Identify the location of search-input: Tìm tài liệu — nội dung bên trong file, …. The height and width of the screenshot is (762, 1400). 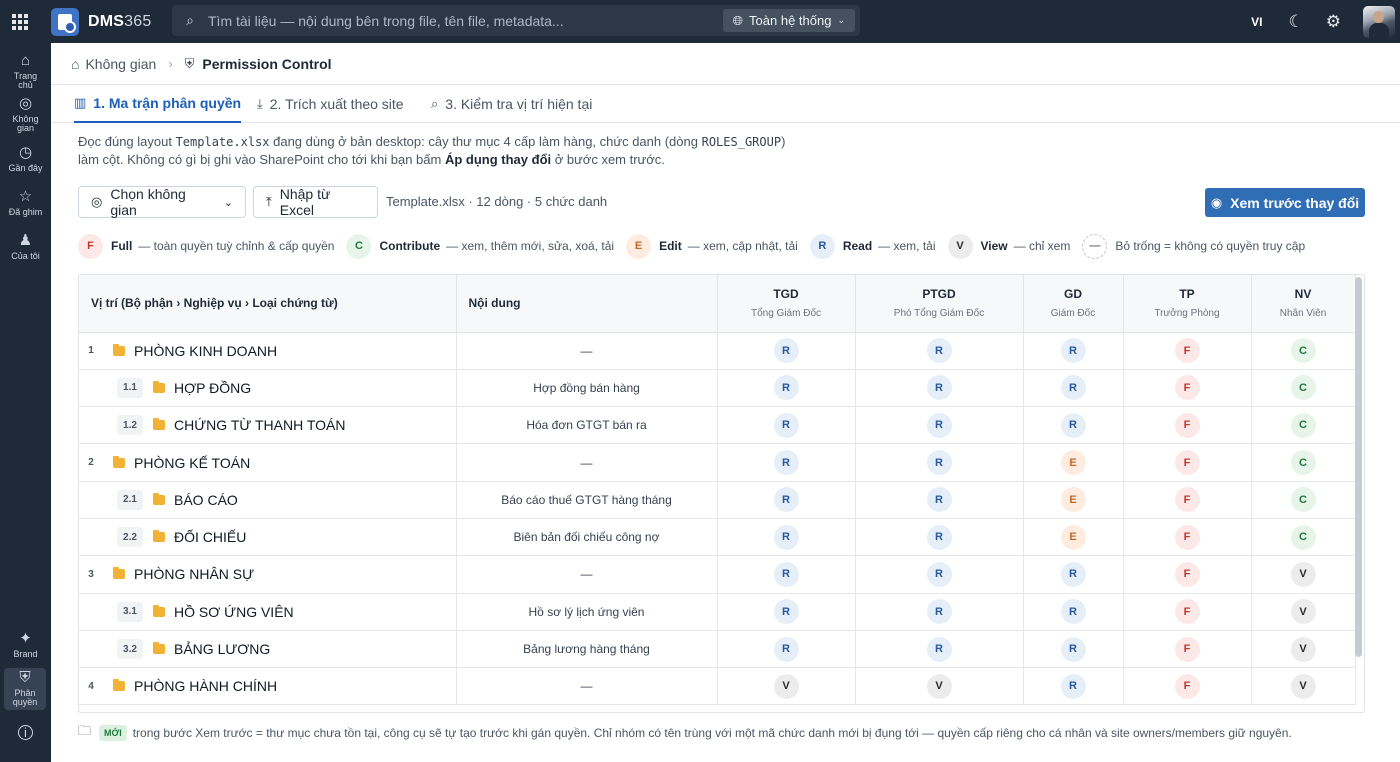
(465, 21).